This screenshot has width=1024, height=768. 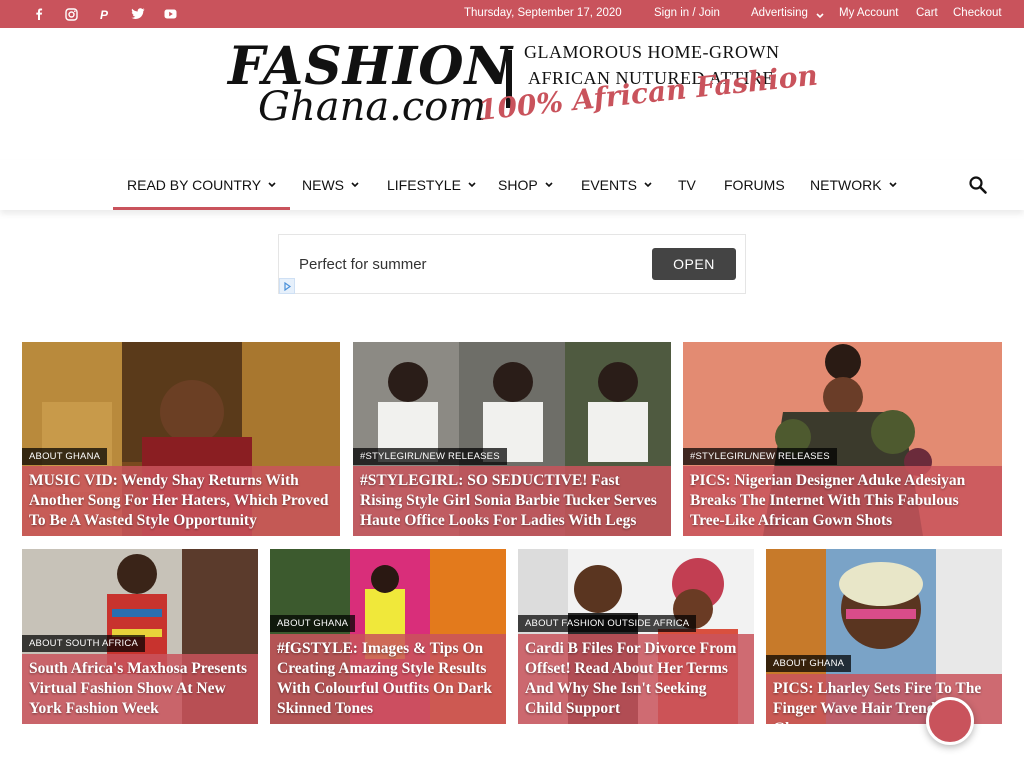 I want to click on nav-label: NEWS, so click(x=323, y=185).